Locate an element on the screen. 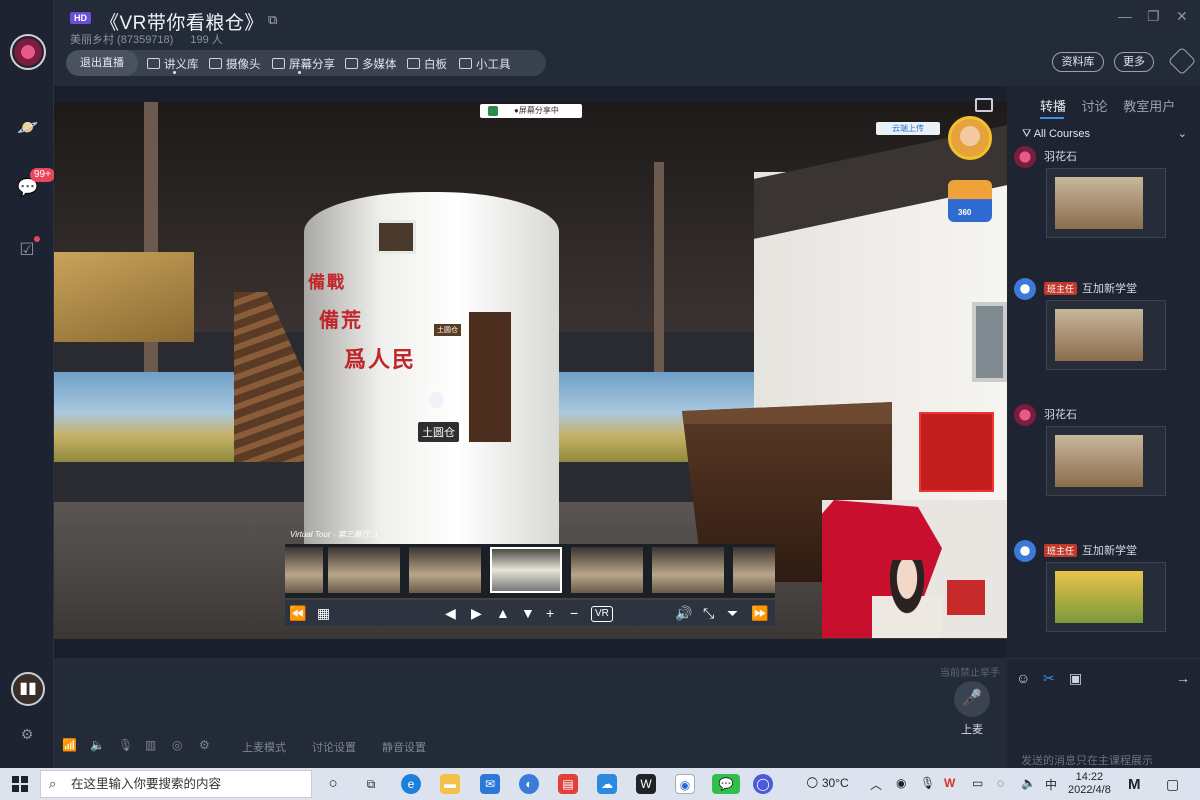 The height and width of the screenshot is (800, 1200). classroom-app-icon: ◯ is located at coordinates (763, 784).